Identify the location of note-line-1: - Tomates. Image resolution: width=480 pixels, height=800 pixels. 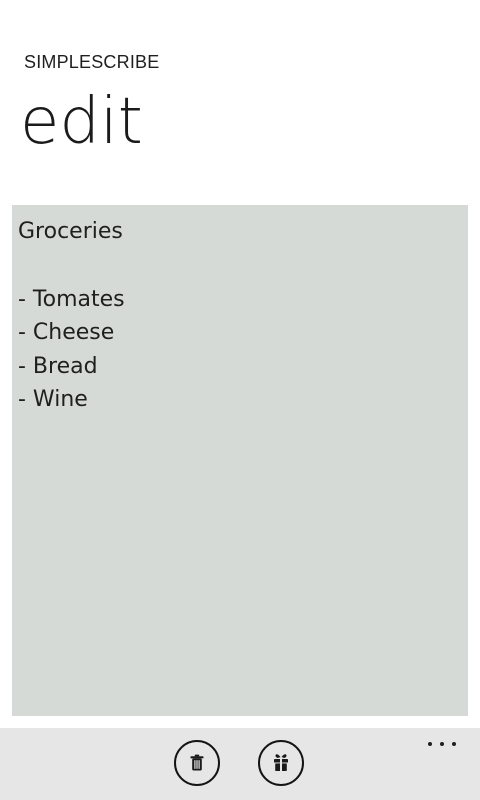
(71, 299).